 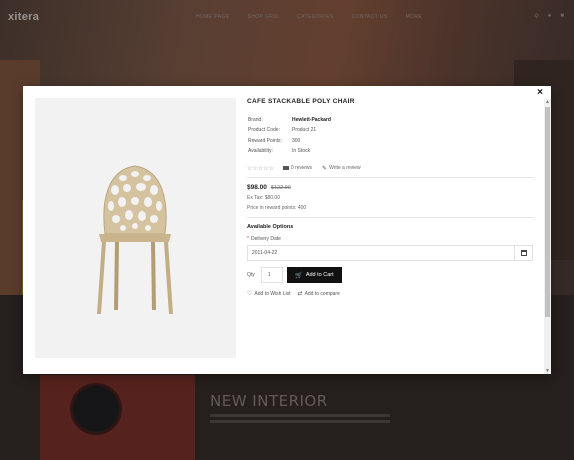 What do you see at coordinates (540, 93) in the screenshot?
I see `close-button: ×` at bounding box center [540, 93].